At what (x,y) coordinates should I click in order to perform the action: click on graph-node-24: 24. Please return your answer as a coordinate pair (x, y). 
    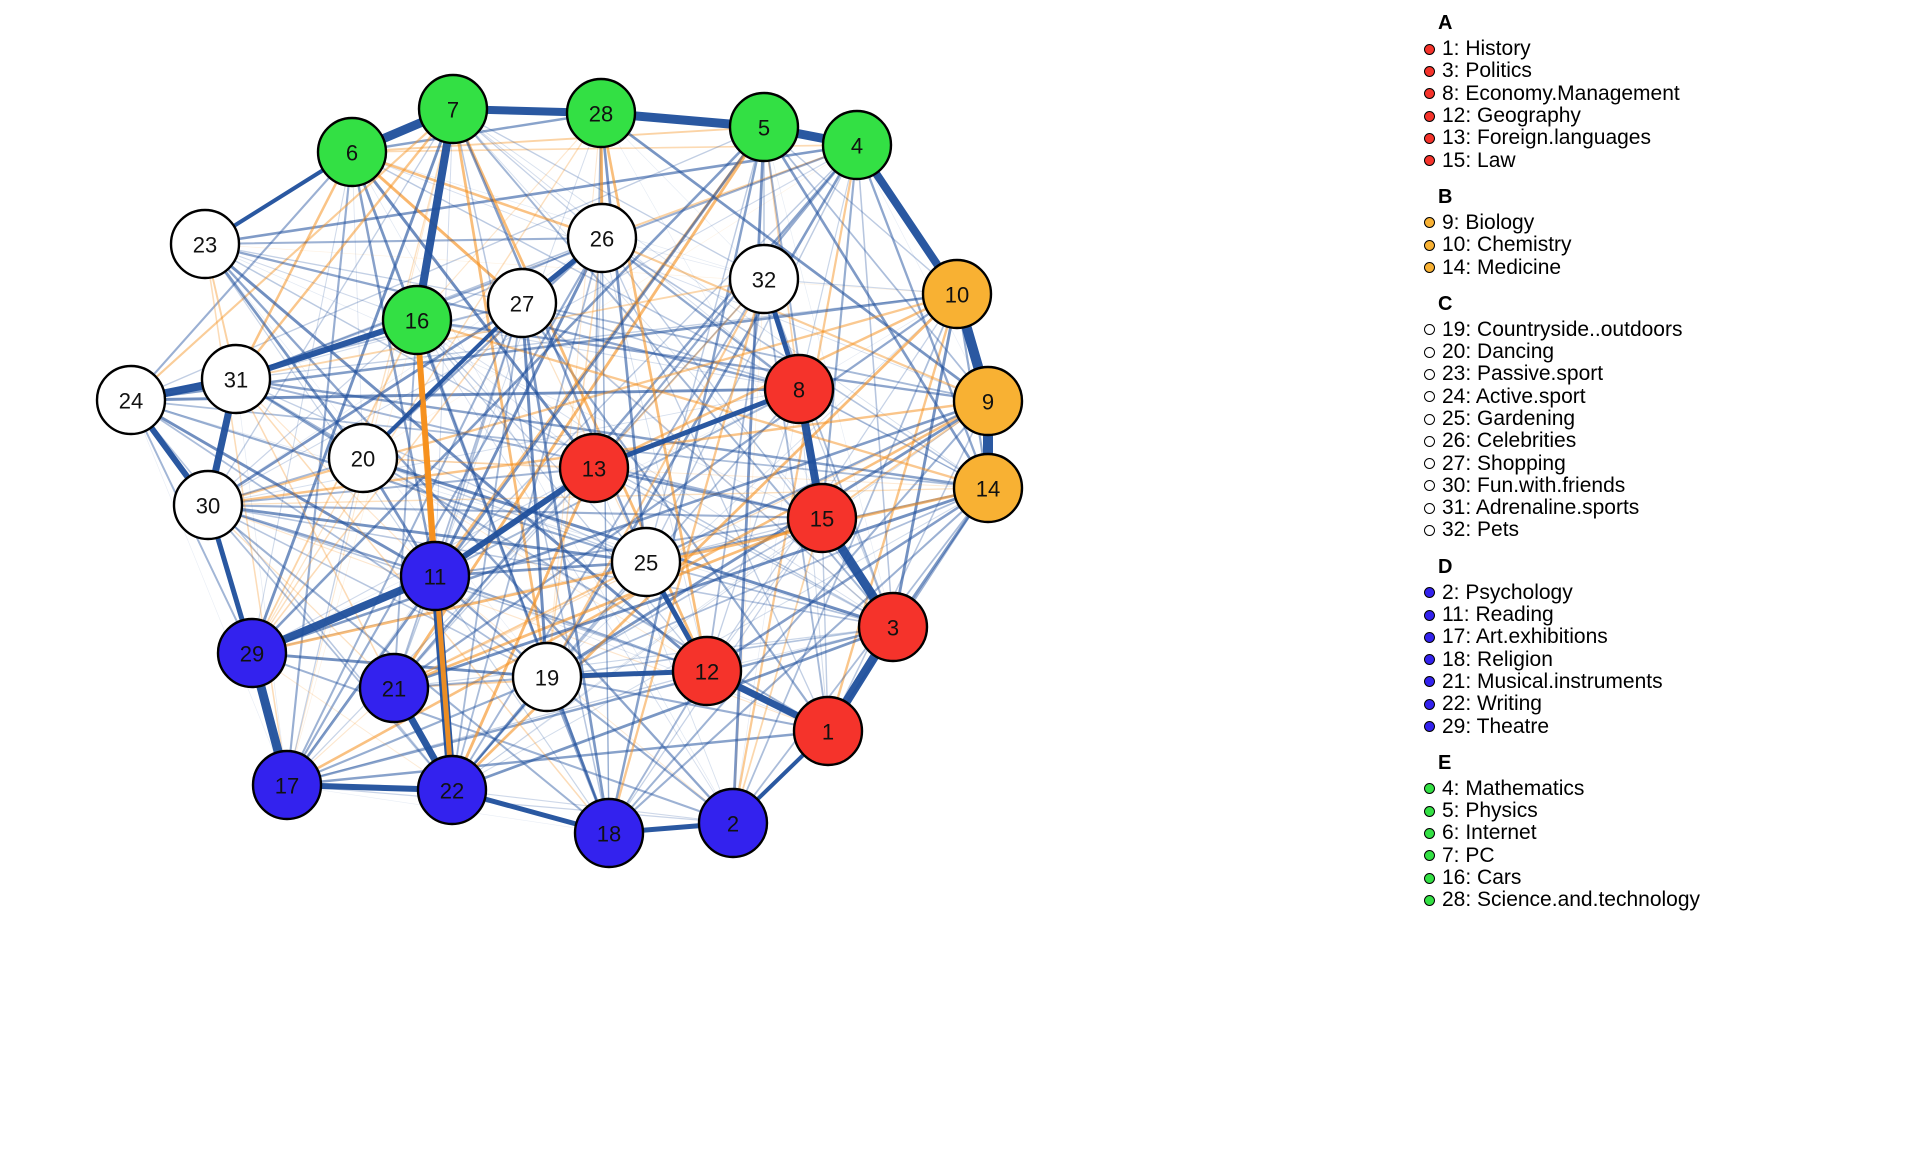
    Looking at the image, I should click on (131, 400).